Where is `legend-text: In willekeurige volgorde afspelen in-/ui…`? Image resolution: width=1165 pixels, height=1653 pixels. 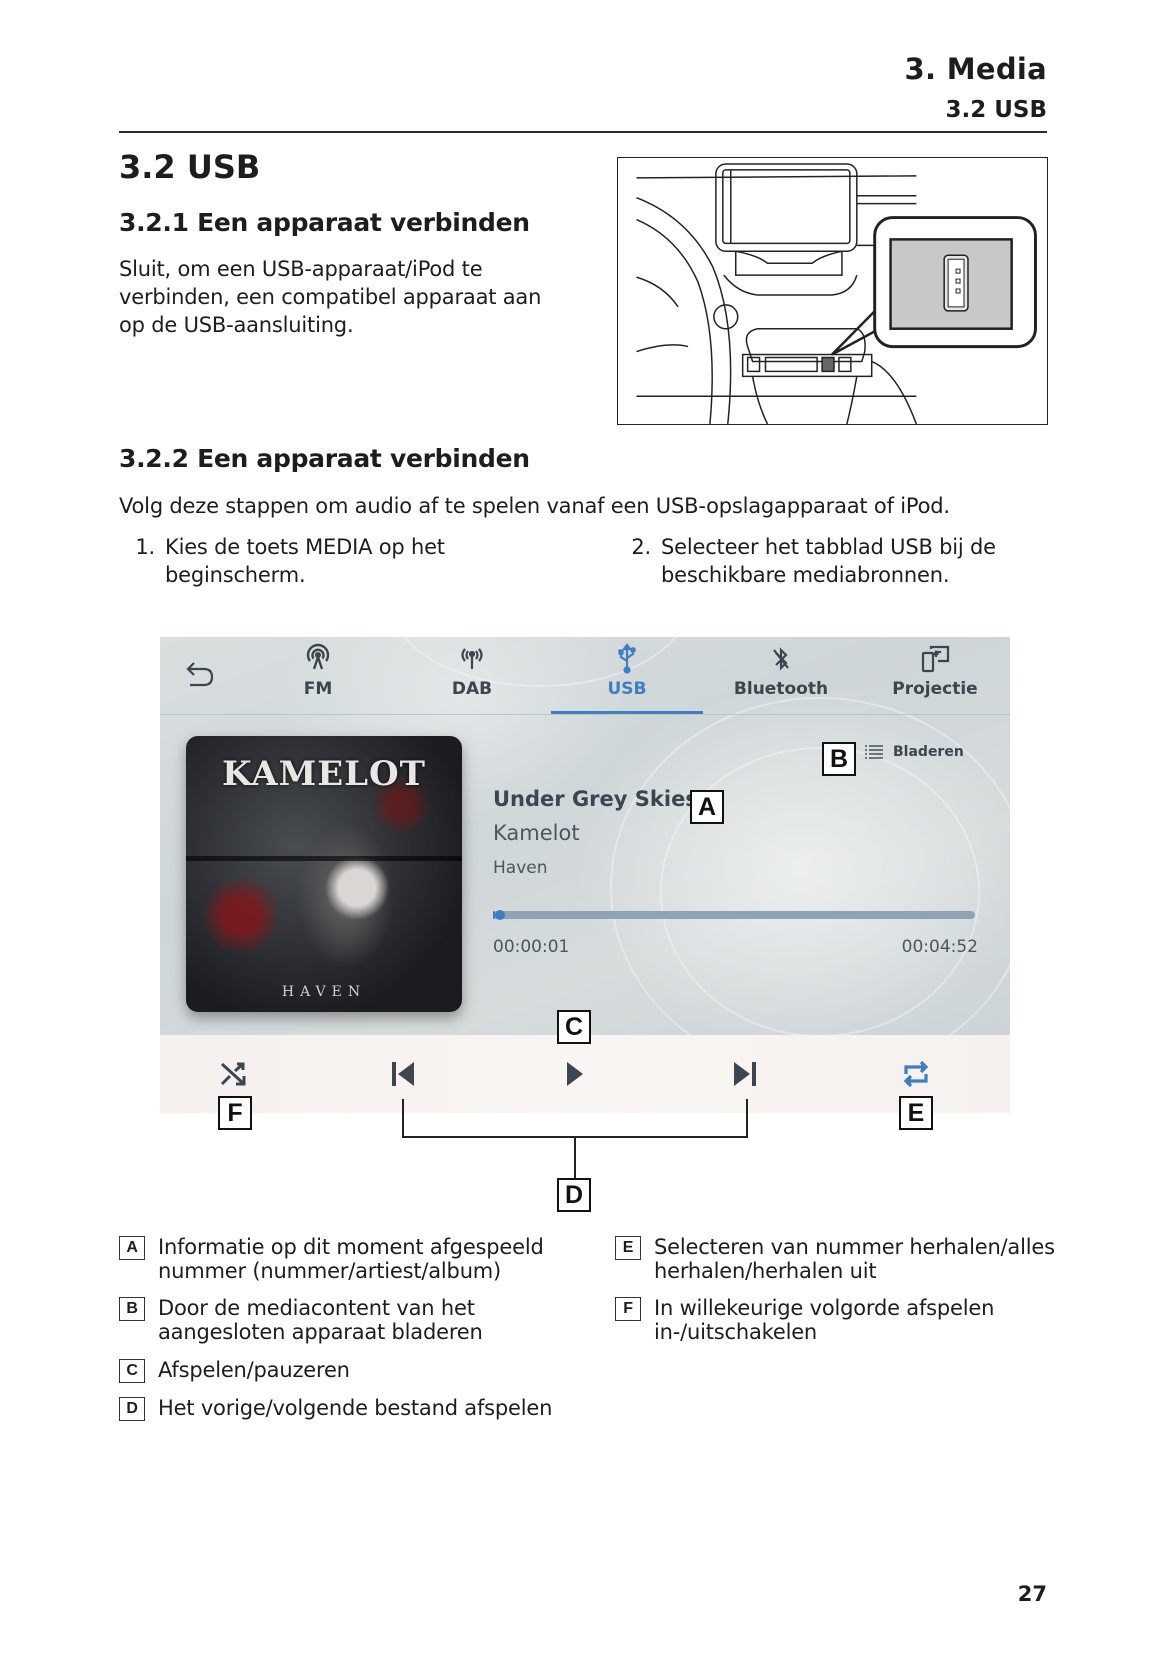 legend-text: In willekeurige volgorde afspelen in-/ui… is located at coordinates (824, 1320).